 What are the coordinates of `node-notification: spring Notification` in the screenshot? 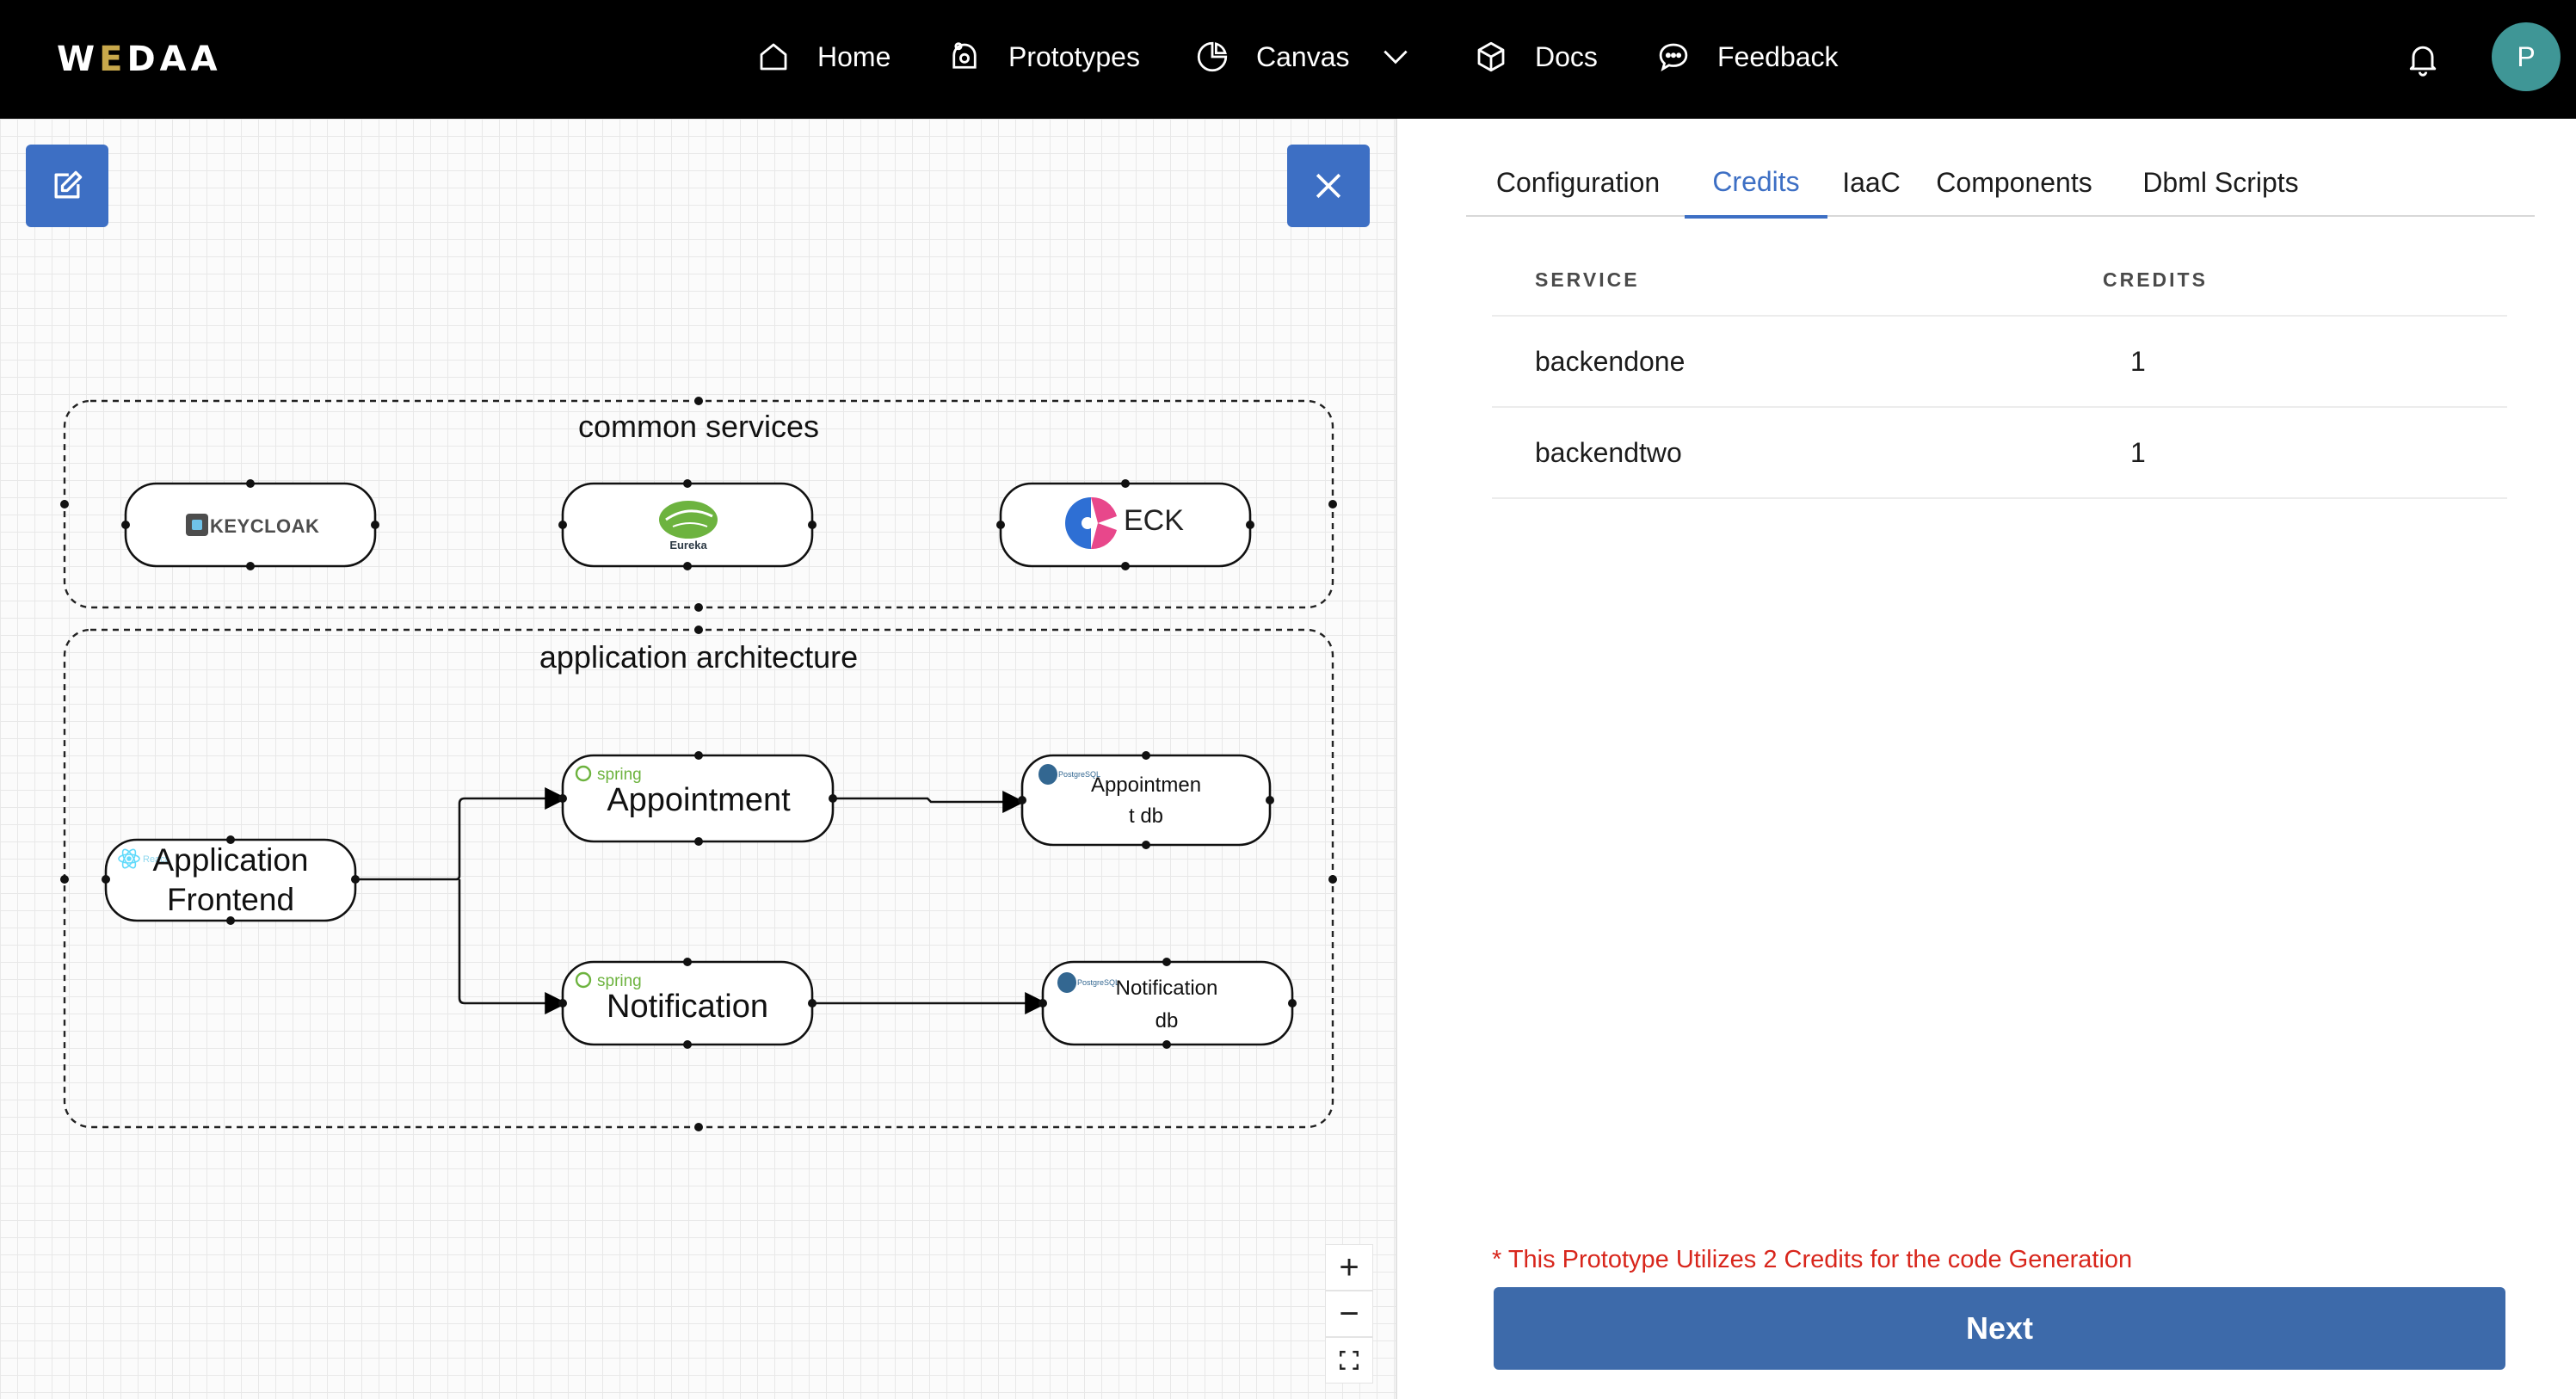 It's located at (687, 1004).